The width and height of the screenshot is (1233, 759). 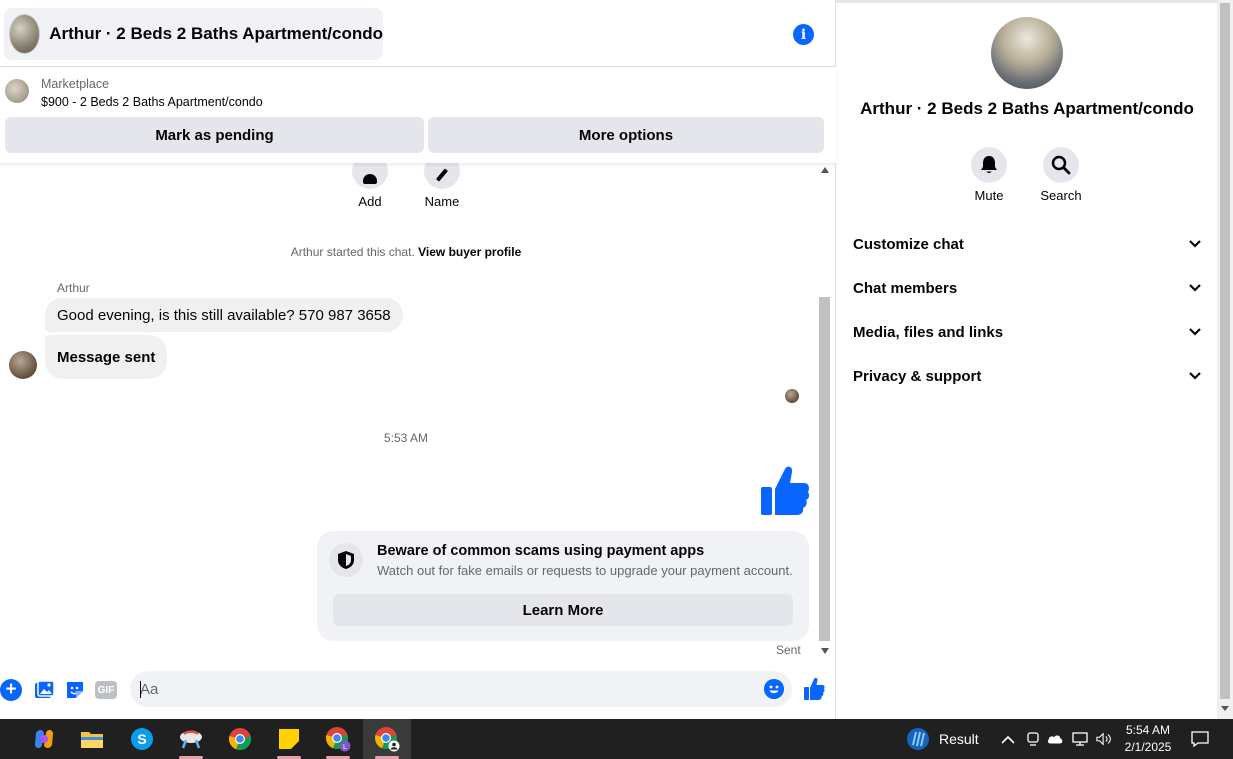 What do you see at coordinates (774, 689) in the screenshot?
I see `emoji-icon` at bounding box center [774, 689].